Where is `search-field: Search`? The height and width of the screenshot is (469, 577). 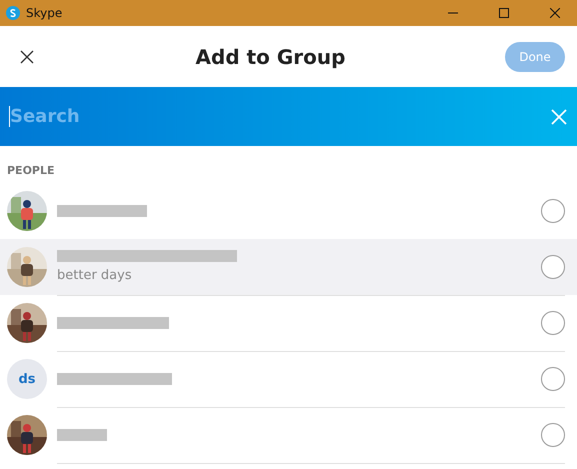
search-field: Search is located at coordinates (288, 116).